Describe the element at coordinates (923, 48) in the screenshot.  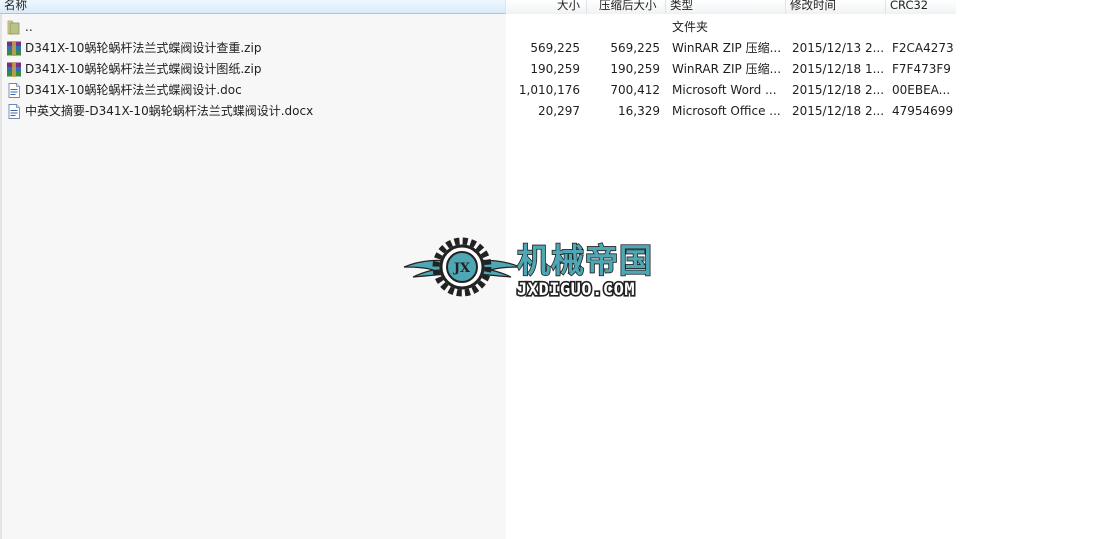
I see `file-crc32: F2CA4273` at that location.